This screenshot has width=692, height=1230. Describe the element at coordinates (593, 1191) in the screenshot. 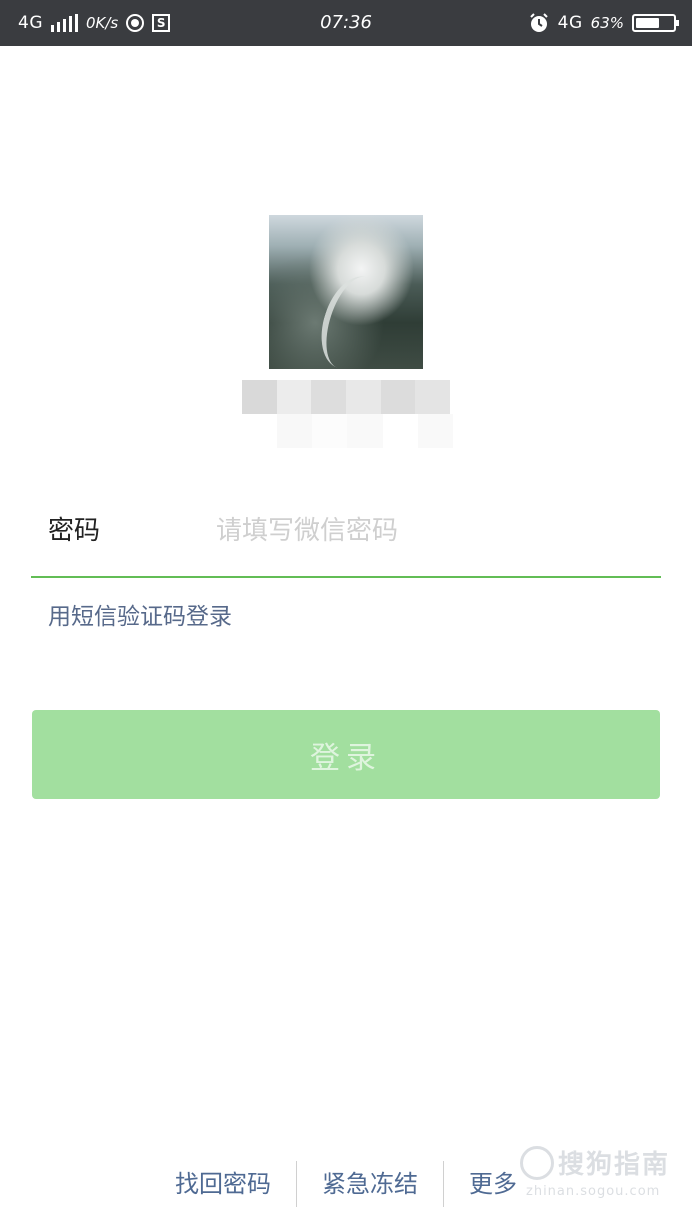

I see `watermark-url: zhinan.sogou.com` at that location.